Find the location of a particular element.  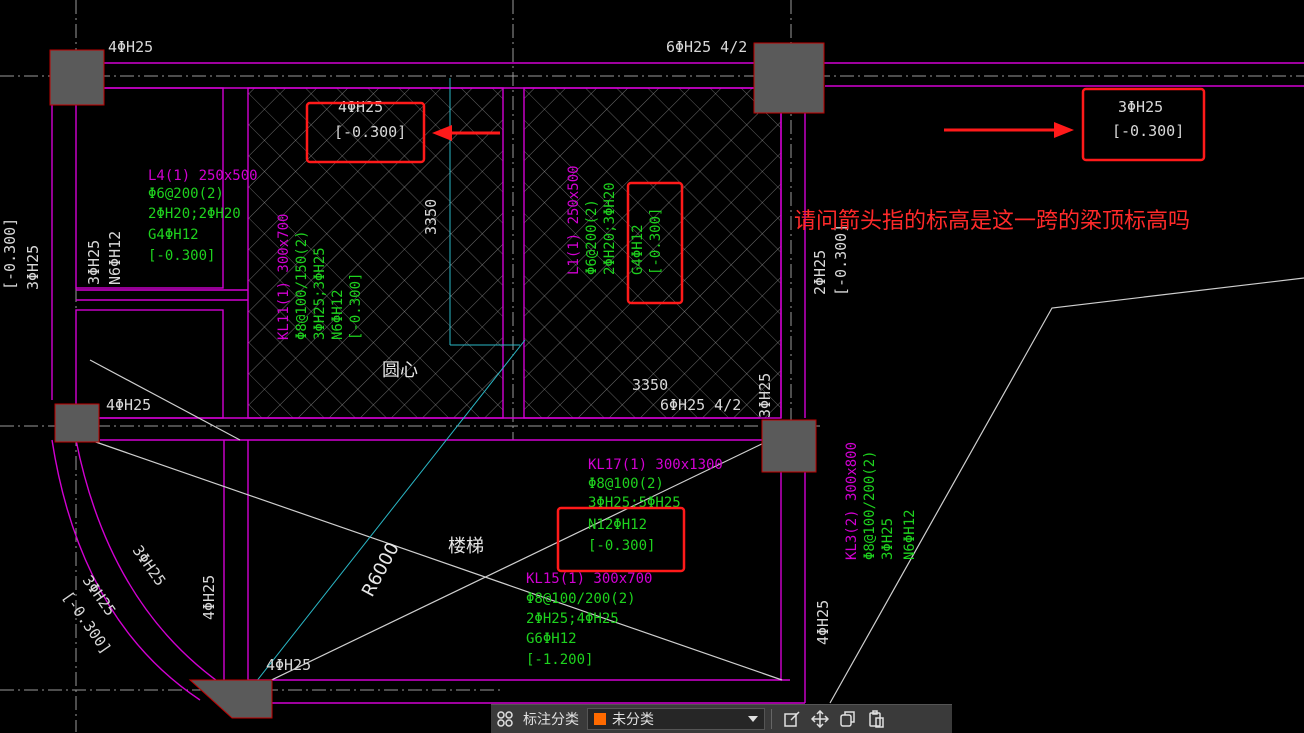

svg-text: L1(1) 250x500 is located at coordinates (574, 220).